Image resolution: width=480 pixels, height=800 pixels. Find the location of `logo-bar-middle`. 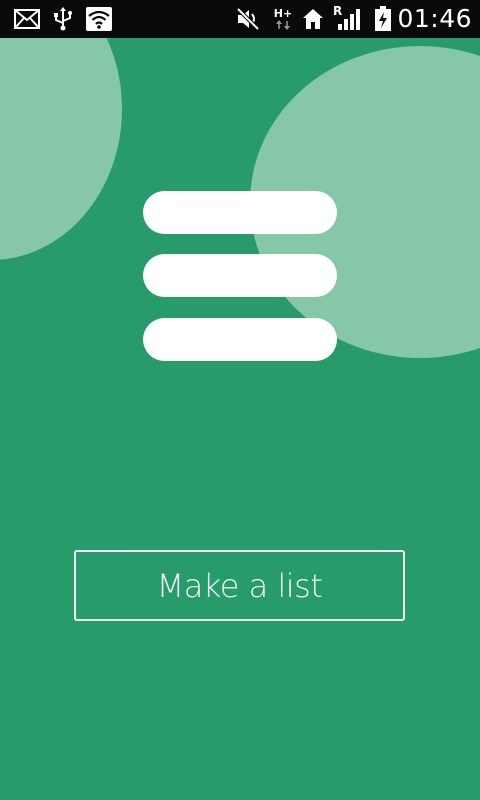

logo-bar-middle is located at coordinates (240, 275).